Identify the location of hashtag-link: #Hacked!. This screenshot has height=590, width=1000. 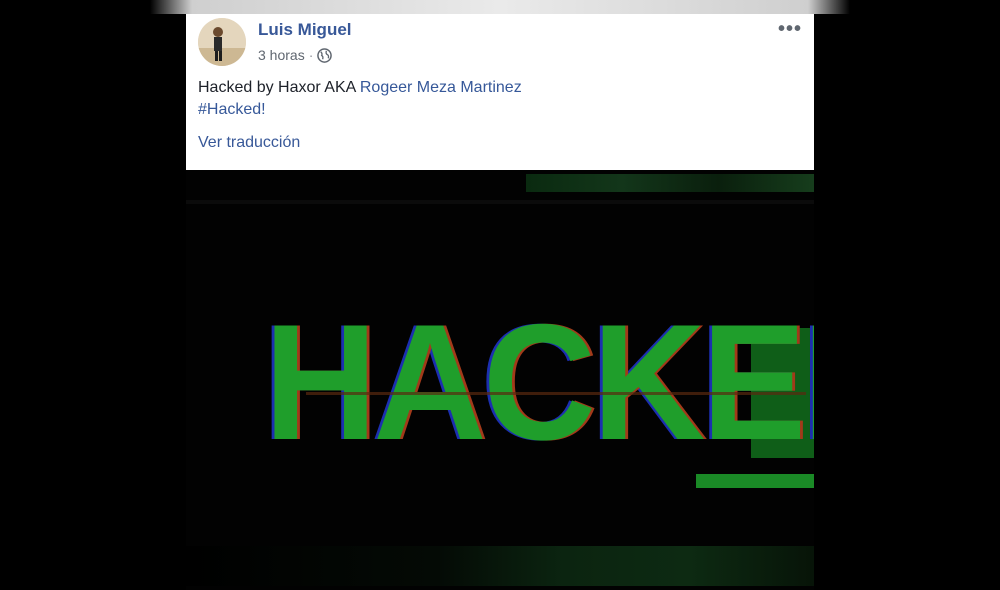
(360, 110).